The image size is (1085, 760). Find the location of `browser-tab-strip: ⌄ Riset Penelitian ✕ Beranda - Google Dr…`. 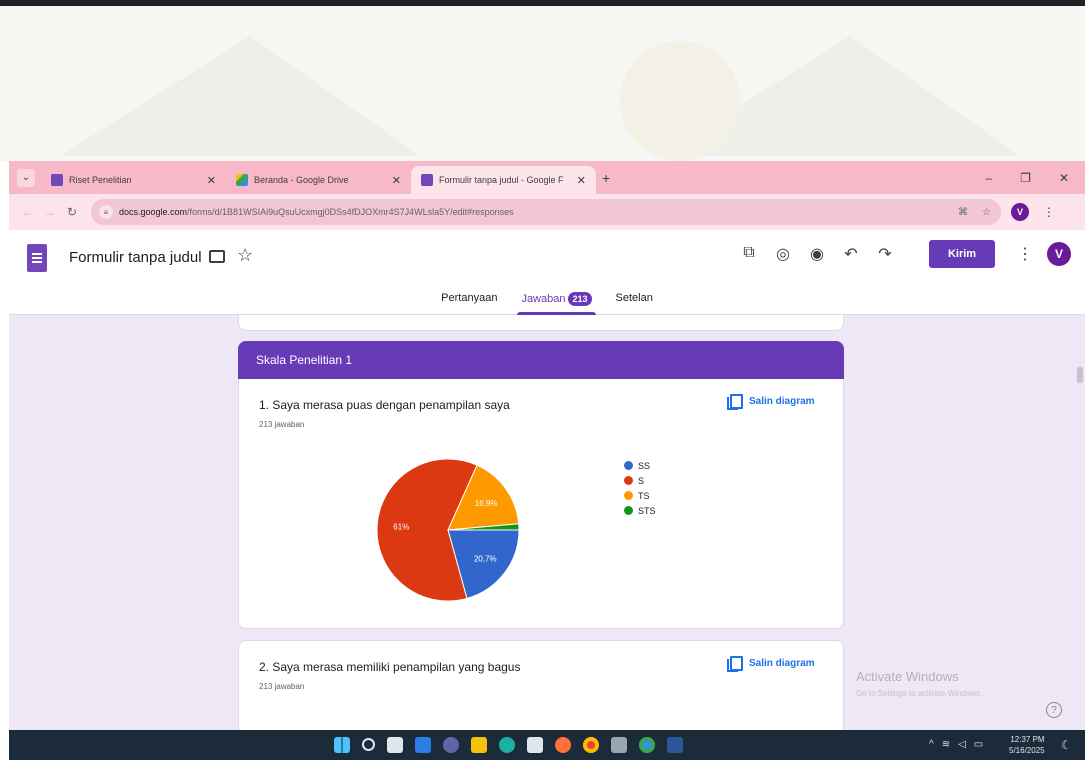

browser-tab-strip: ⌄ Riset Penelitian ✕ Beranda - Google Dr… is located at coordinates (547, 177).